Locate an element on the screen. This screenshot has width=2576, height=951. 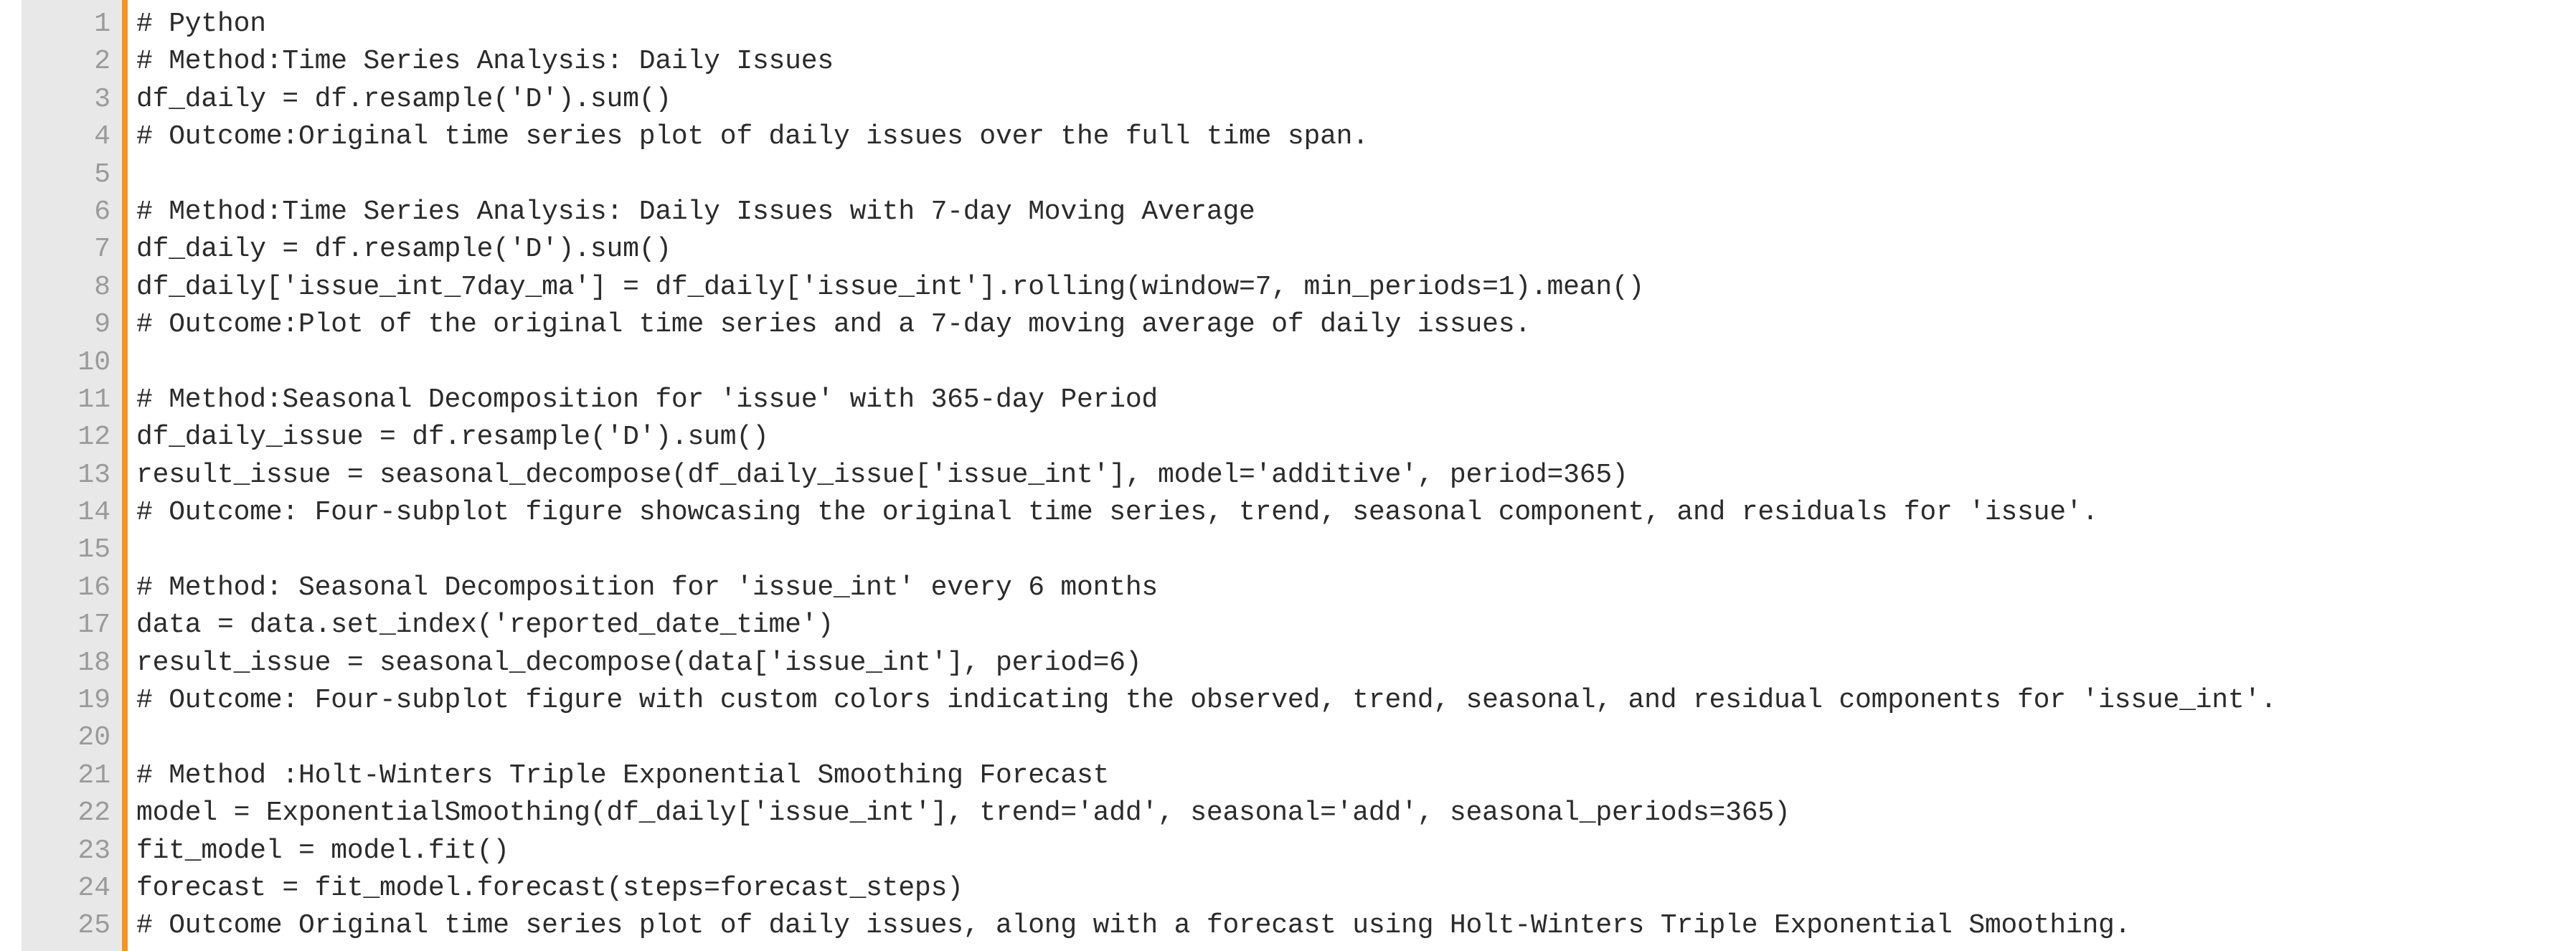
line-number: 16 is located at coordinates (93, 587).